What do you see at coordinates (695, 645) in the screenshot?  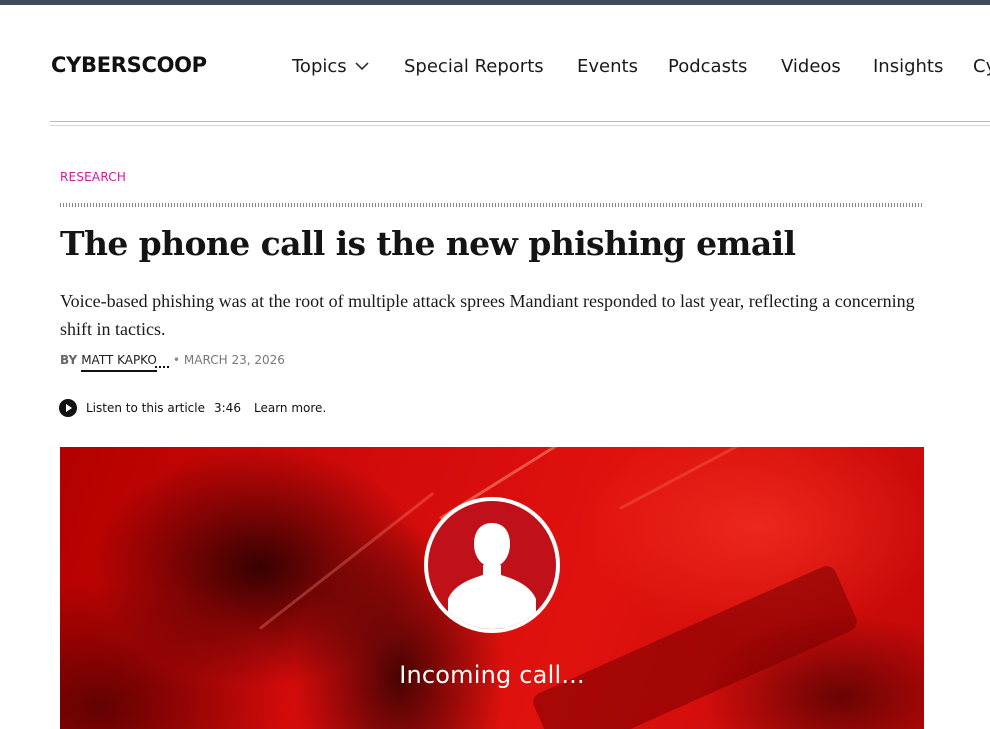 I see `phone-silhouette` at bounding box center [695, 645].